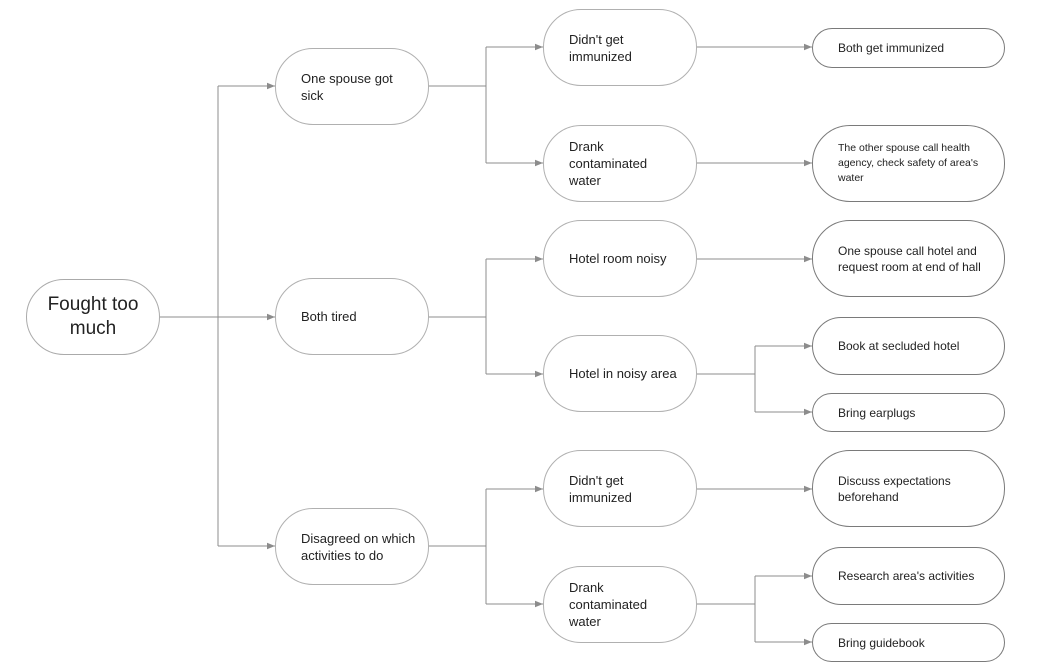  I want to click on solution-label: Research area's activities, so click(906, 576).